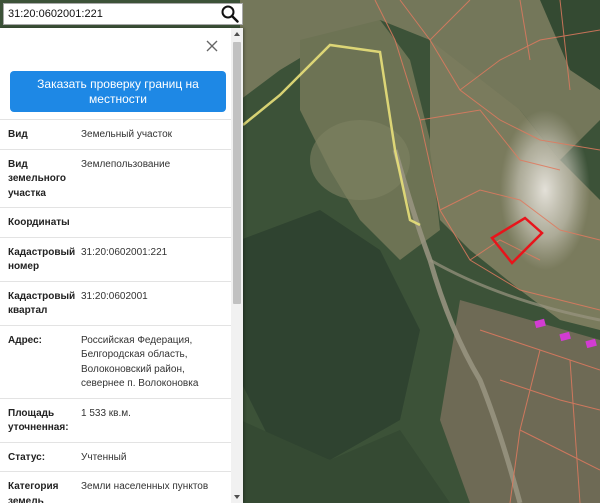 This screenshot has height=503, width=600. Describe the element at coordinates (115, 222) in the screenshot. I see `property-row-coordinates: Координаты` at that location.